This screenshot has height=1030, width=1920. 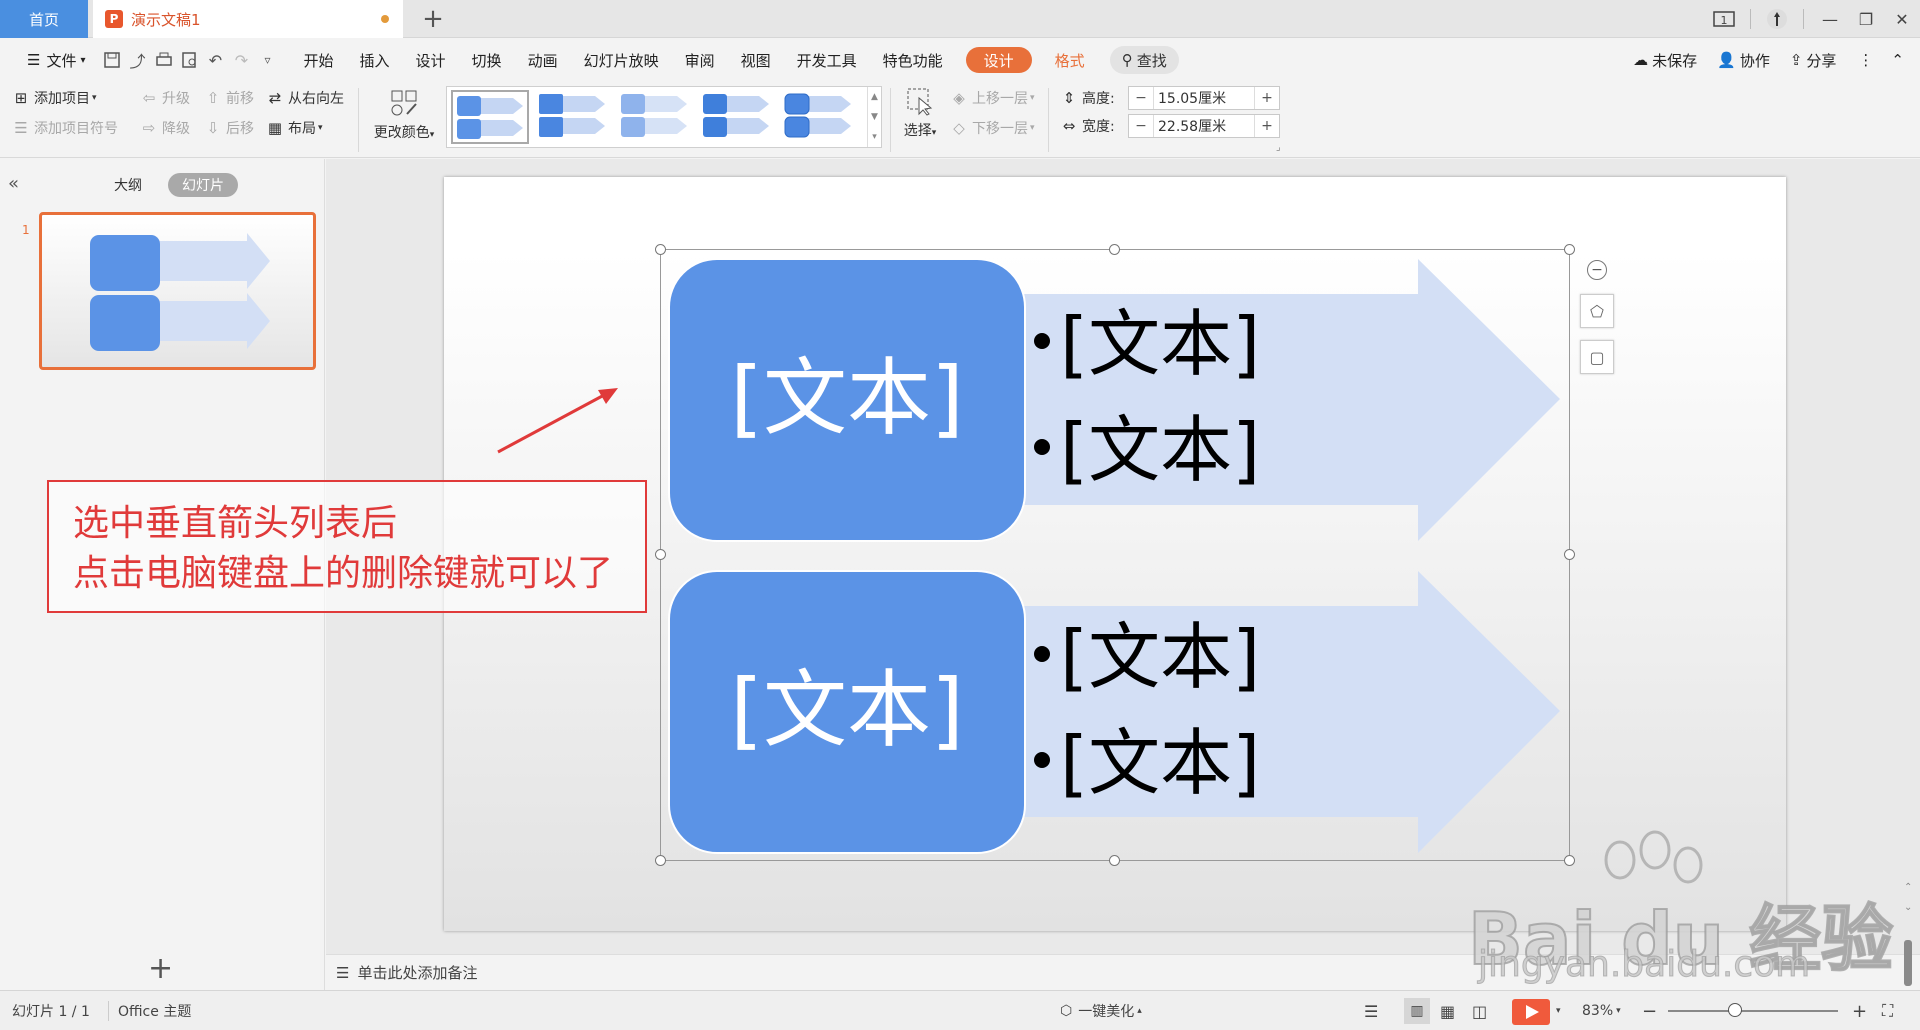 What do you see at coordinates (56, 60) in the screenshot?
I see `file-menu: ☰ 文件 ▾` at bounding box center [56, 60].